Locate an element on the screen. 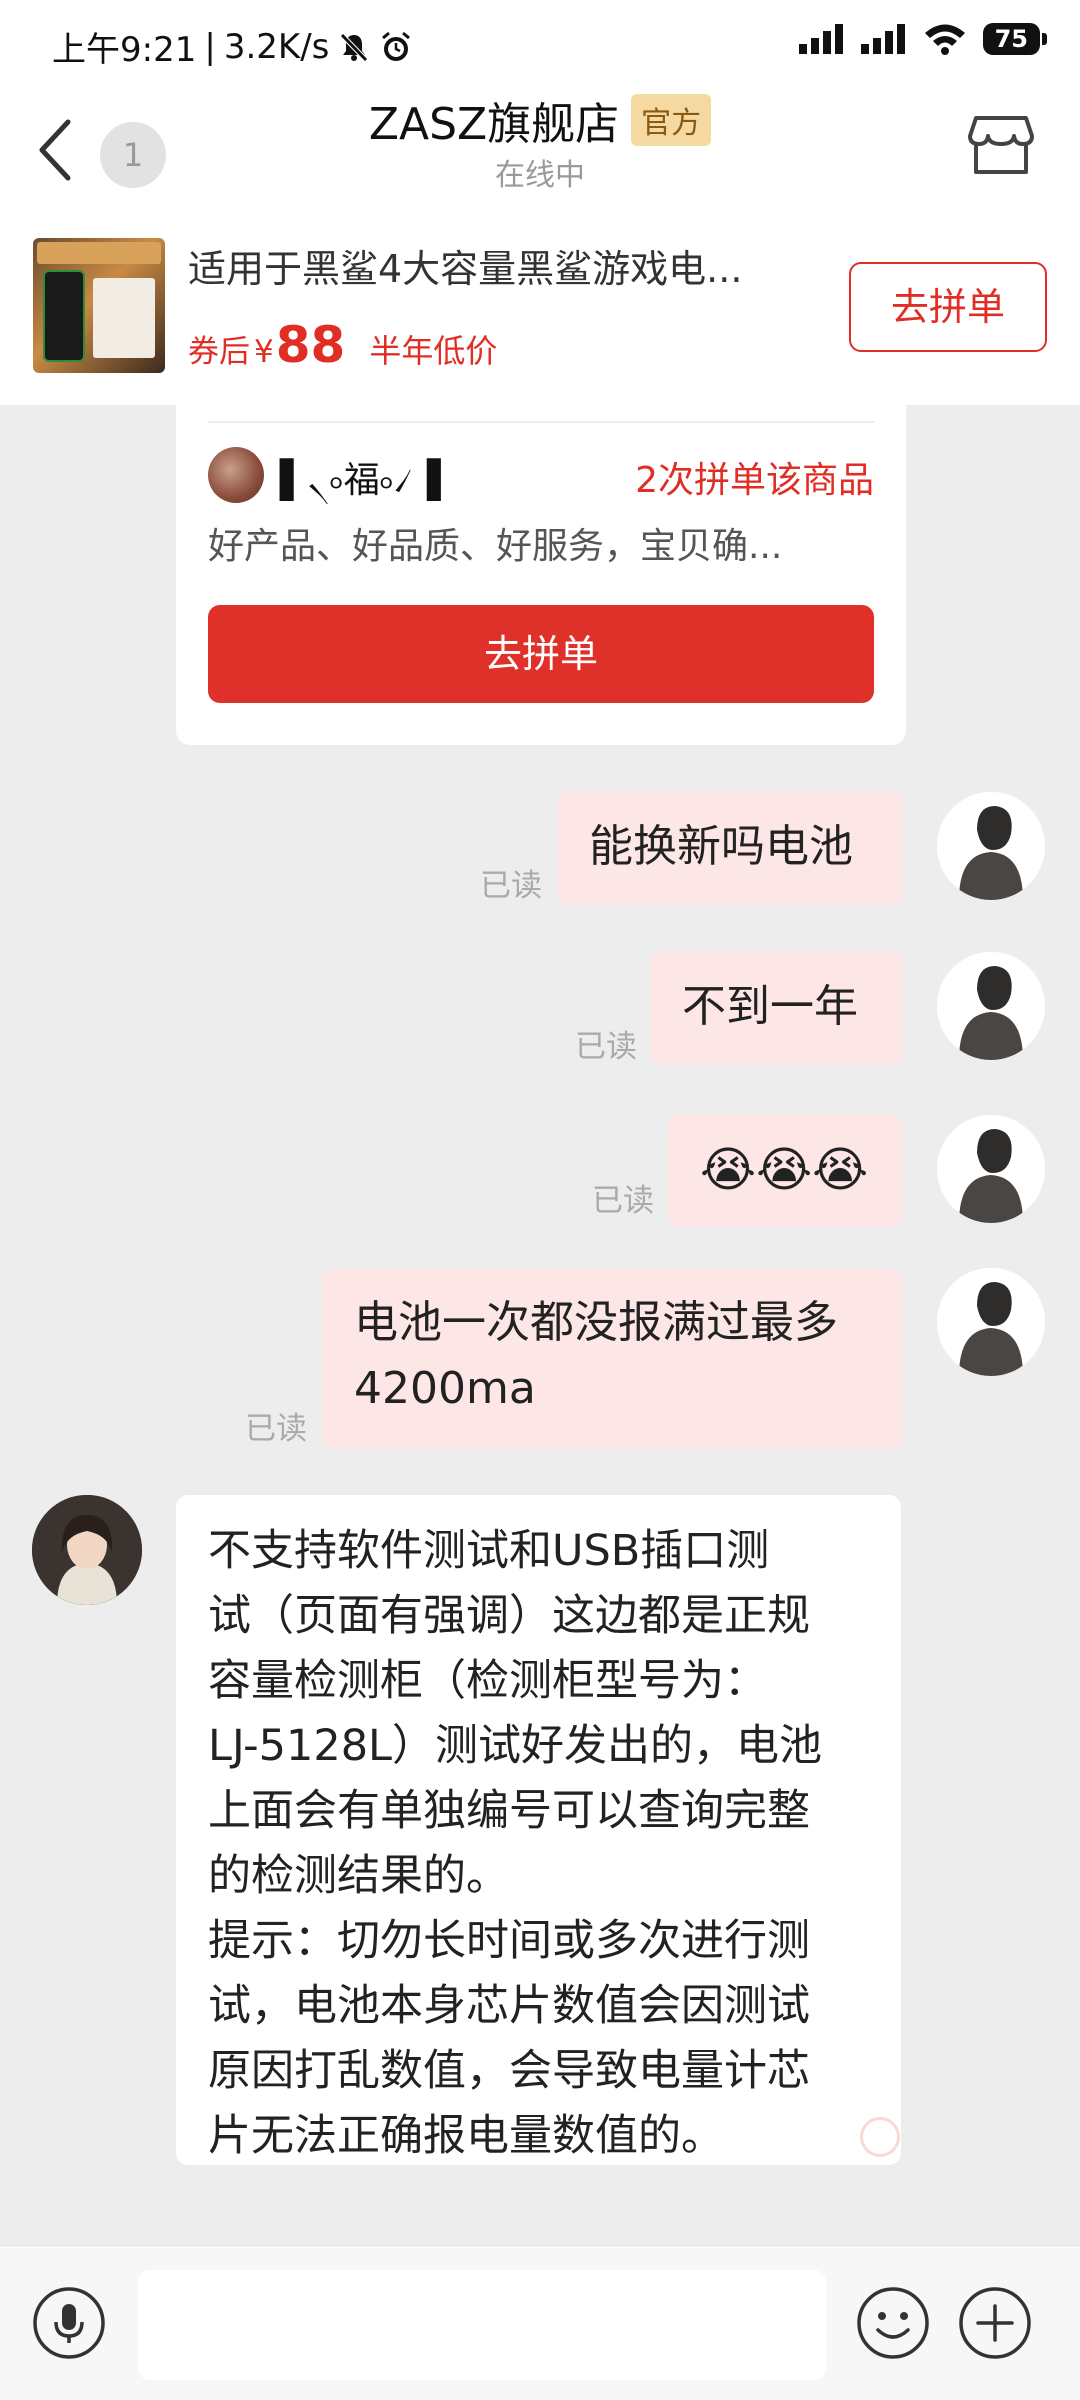 The width and height of the screenshot is (1080, 2400). agent-avatar is located at coordinates (87, 1550).